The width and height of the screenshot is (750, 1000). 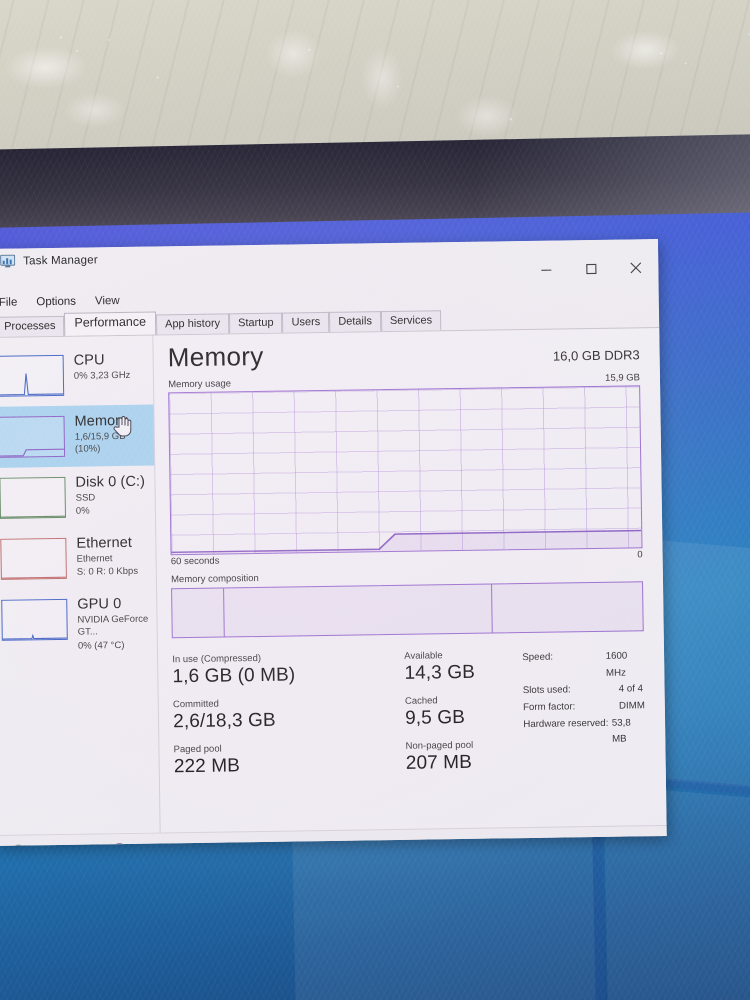 I want to click on stat-cached: Cached 9,5 GB, so click(x=464, y=712).